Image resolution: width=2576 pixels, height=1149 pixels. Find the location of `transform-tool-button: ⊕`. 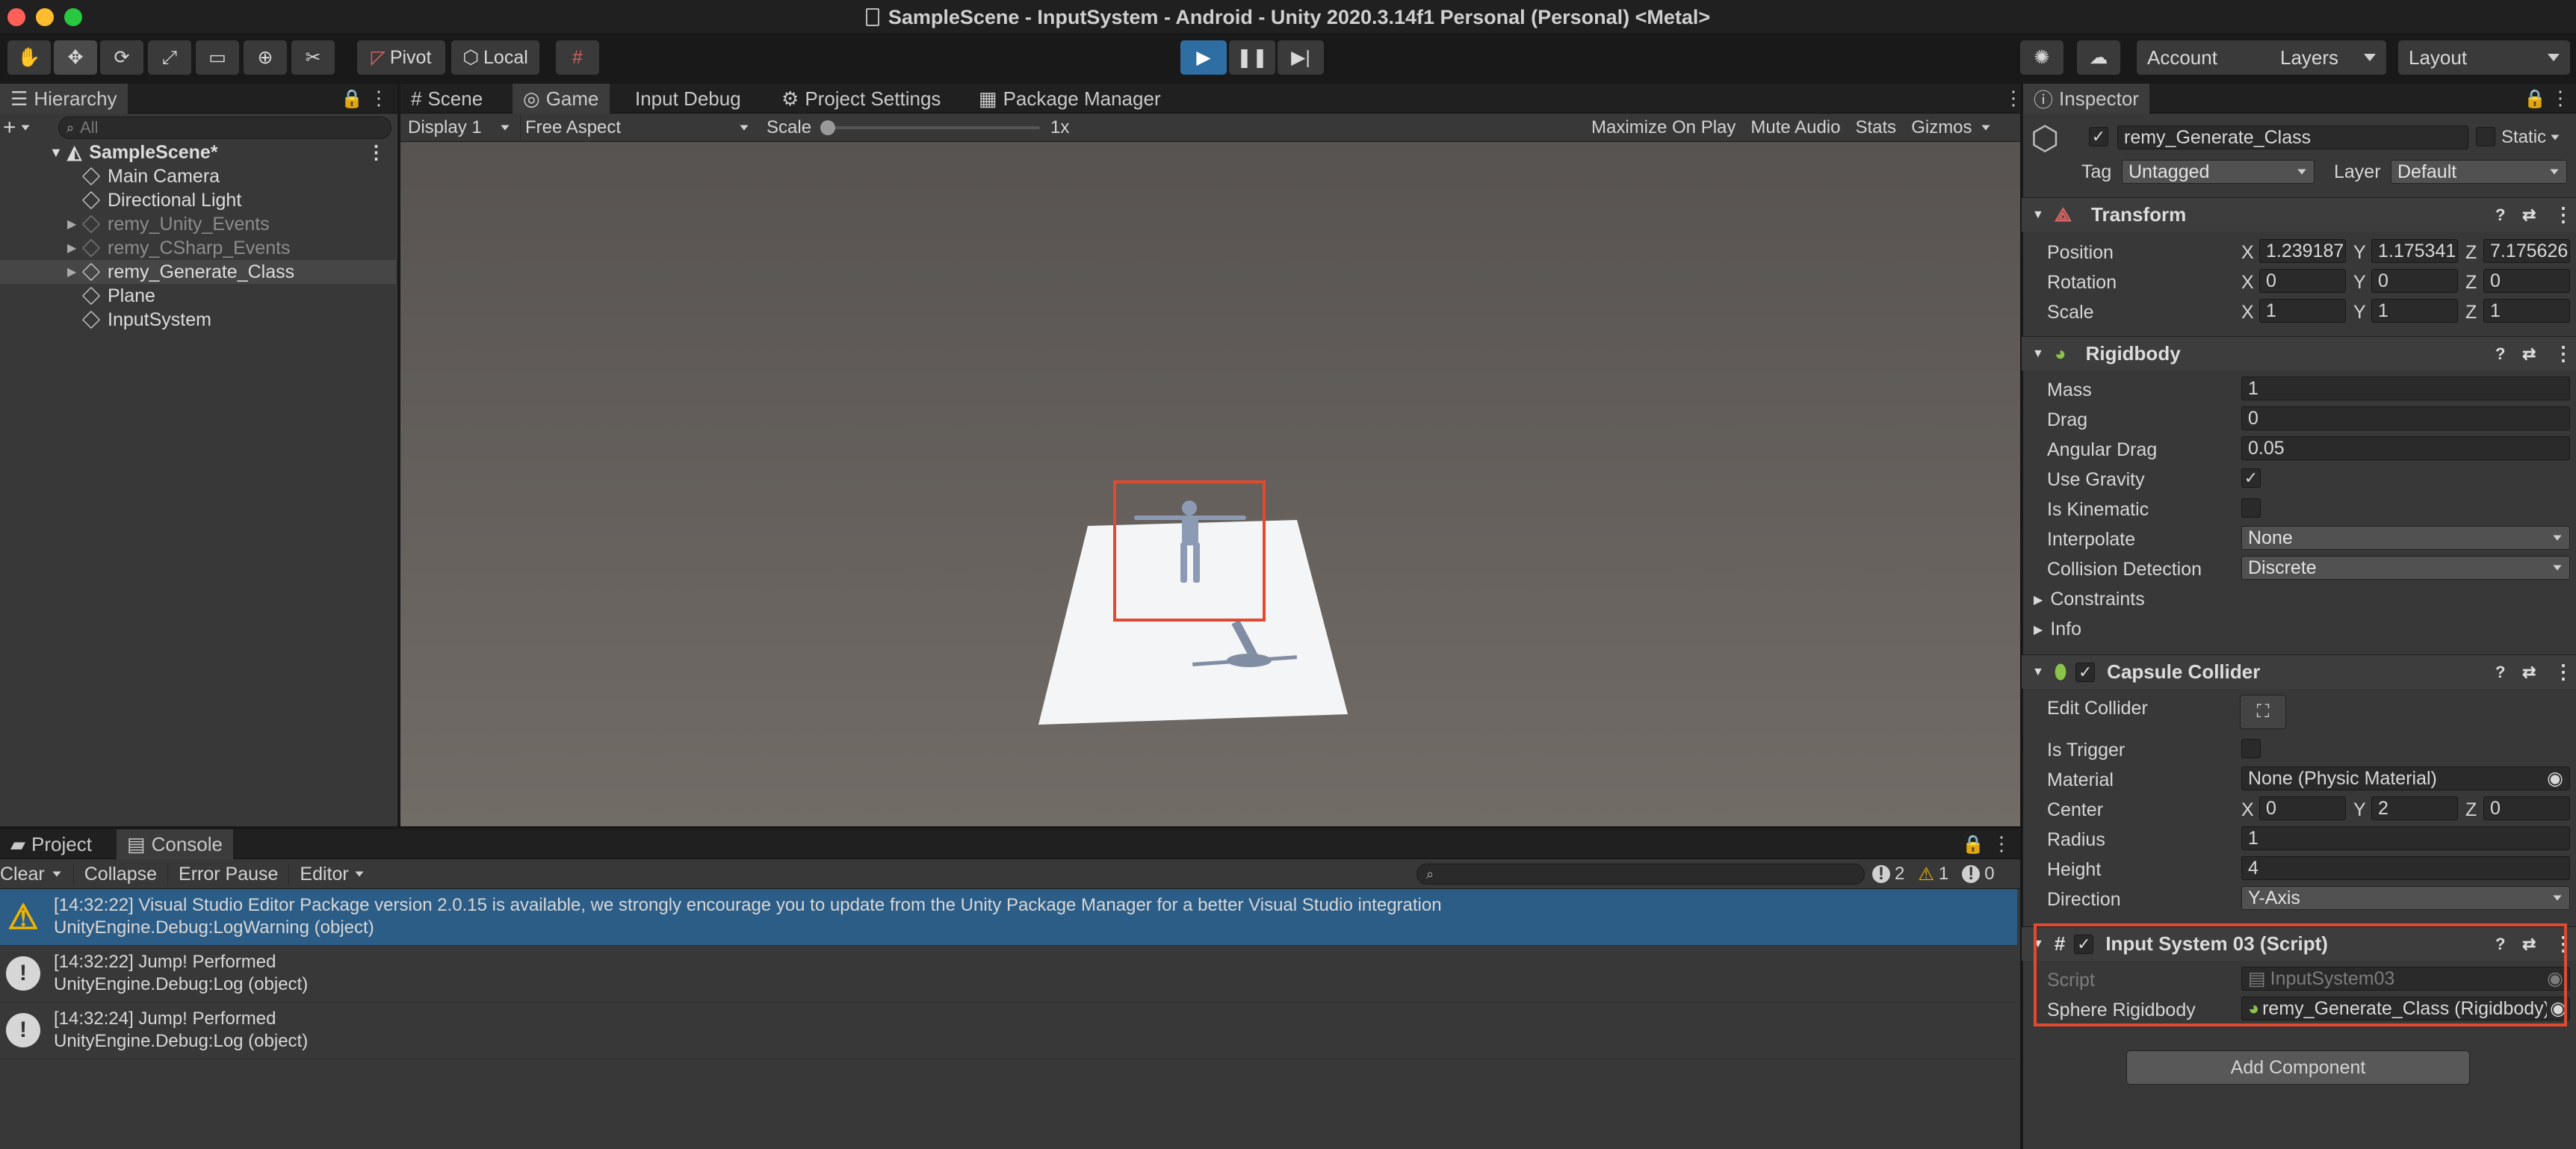

transform-tool-button: ⊕ is located at coordinates (265, 57).